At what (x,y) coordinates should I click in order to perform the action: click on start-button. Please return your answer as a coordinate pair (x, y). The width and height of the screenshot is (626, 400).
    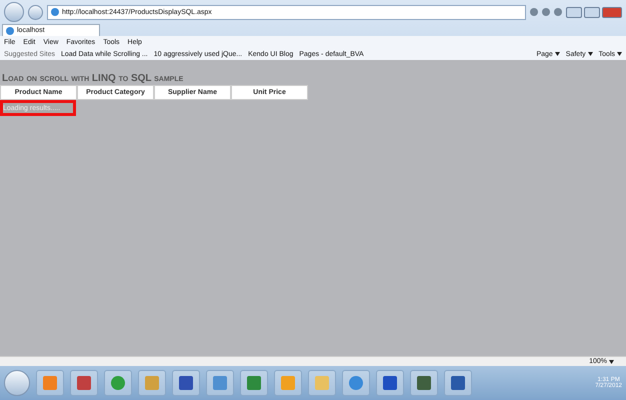
    Looking at the image, I should click on (17, 383).